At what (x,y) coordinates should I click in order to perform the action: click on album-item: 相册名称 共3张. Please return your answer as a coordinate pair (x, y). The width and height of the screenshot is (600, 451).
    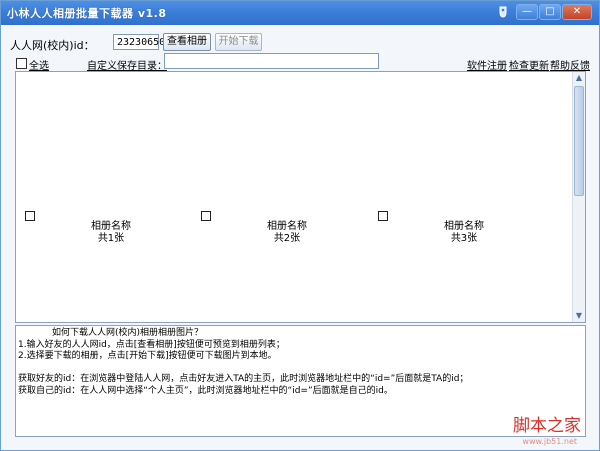
    Looking at the image, I should click on (464, 233).